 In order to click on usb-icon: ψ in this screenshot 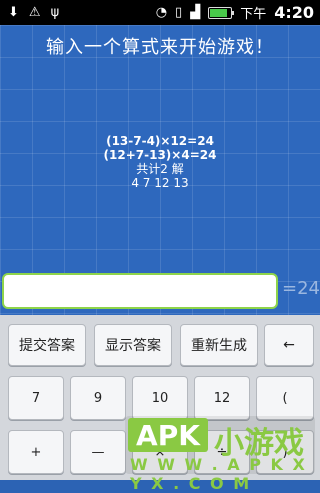, I will do `click(55, 12)`.